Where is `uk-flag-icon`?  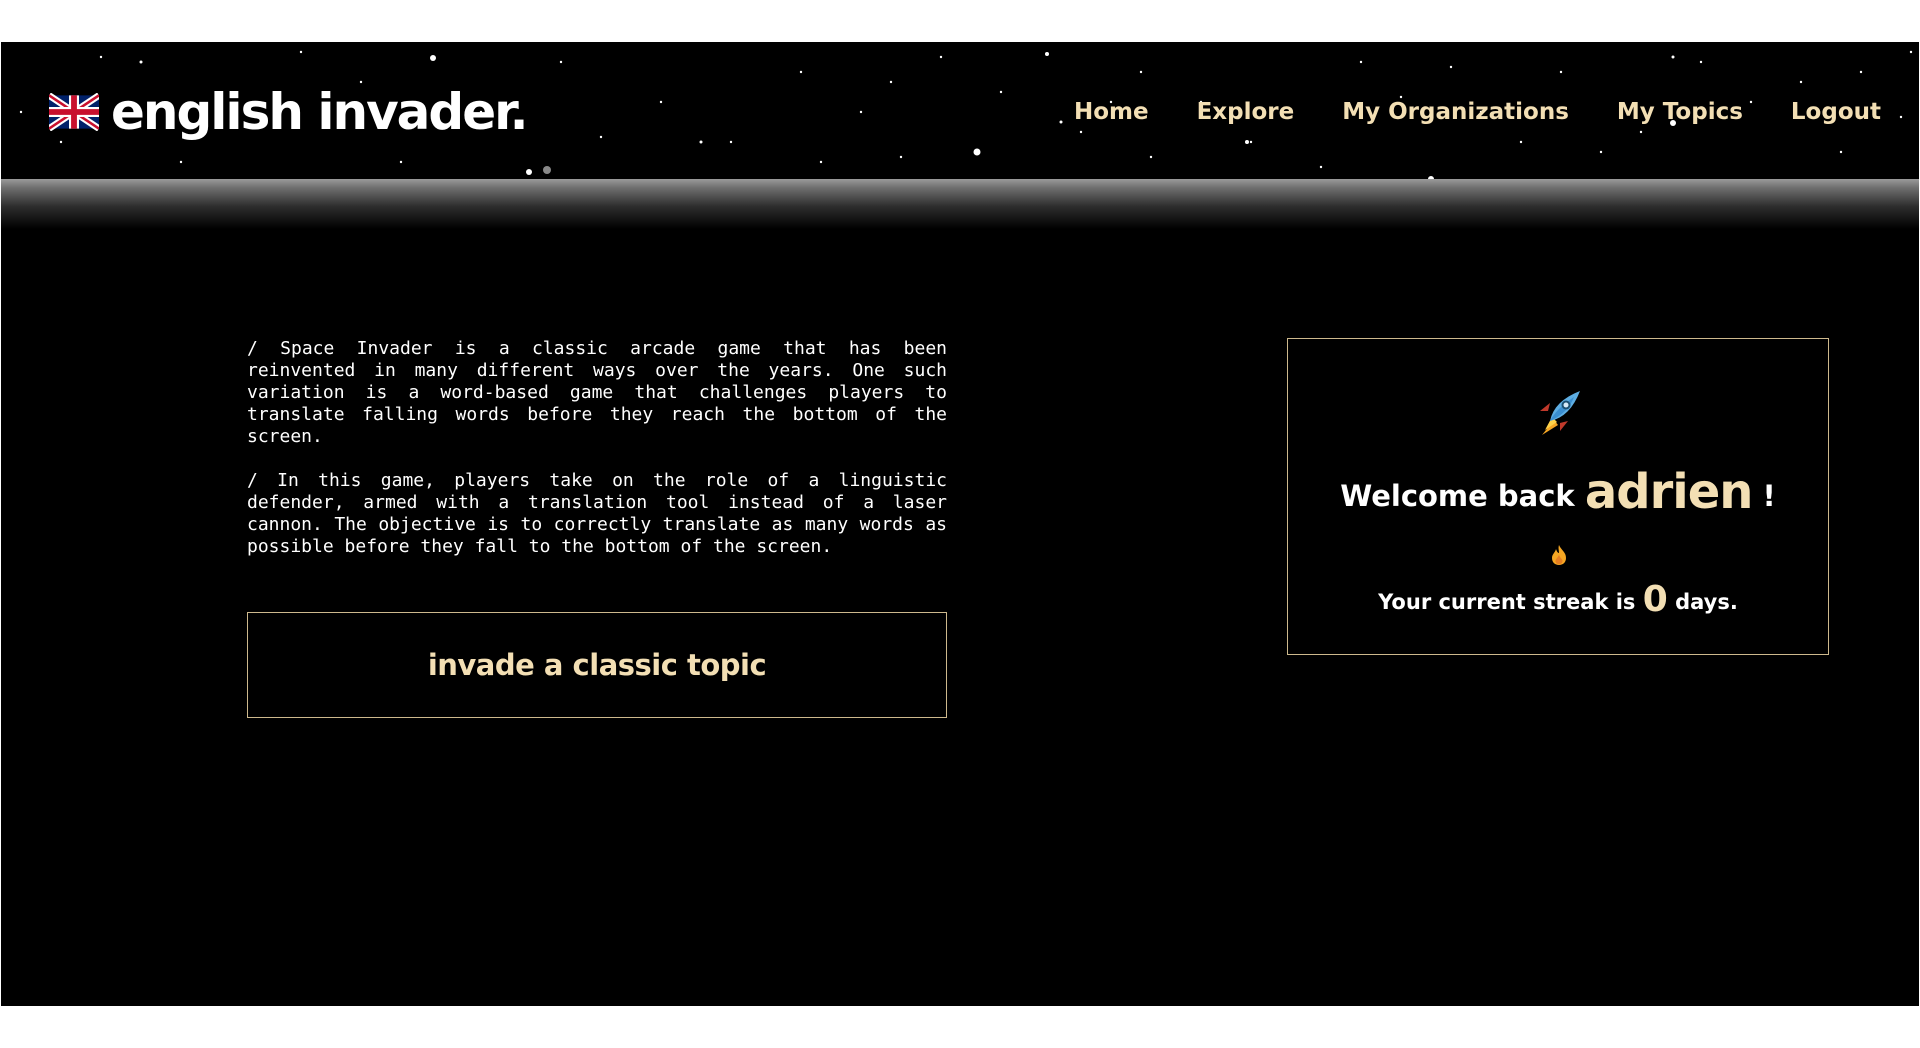
uk-flag-icon is located at coordinates (74, 112).